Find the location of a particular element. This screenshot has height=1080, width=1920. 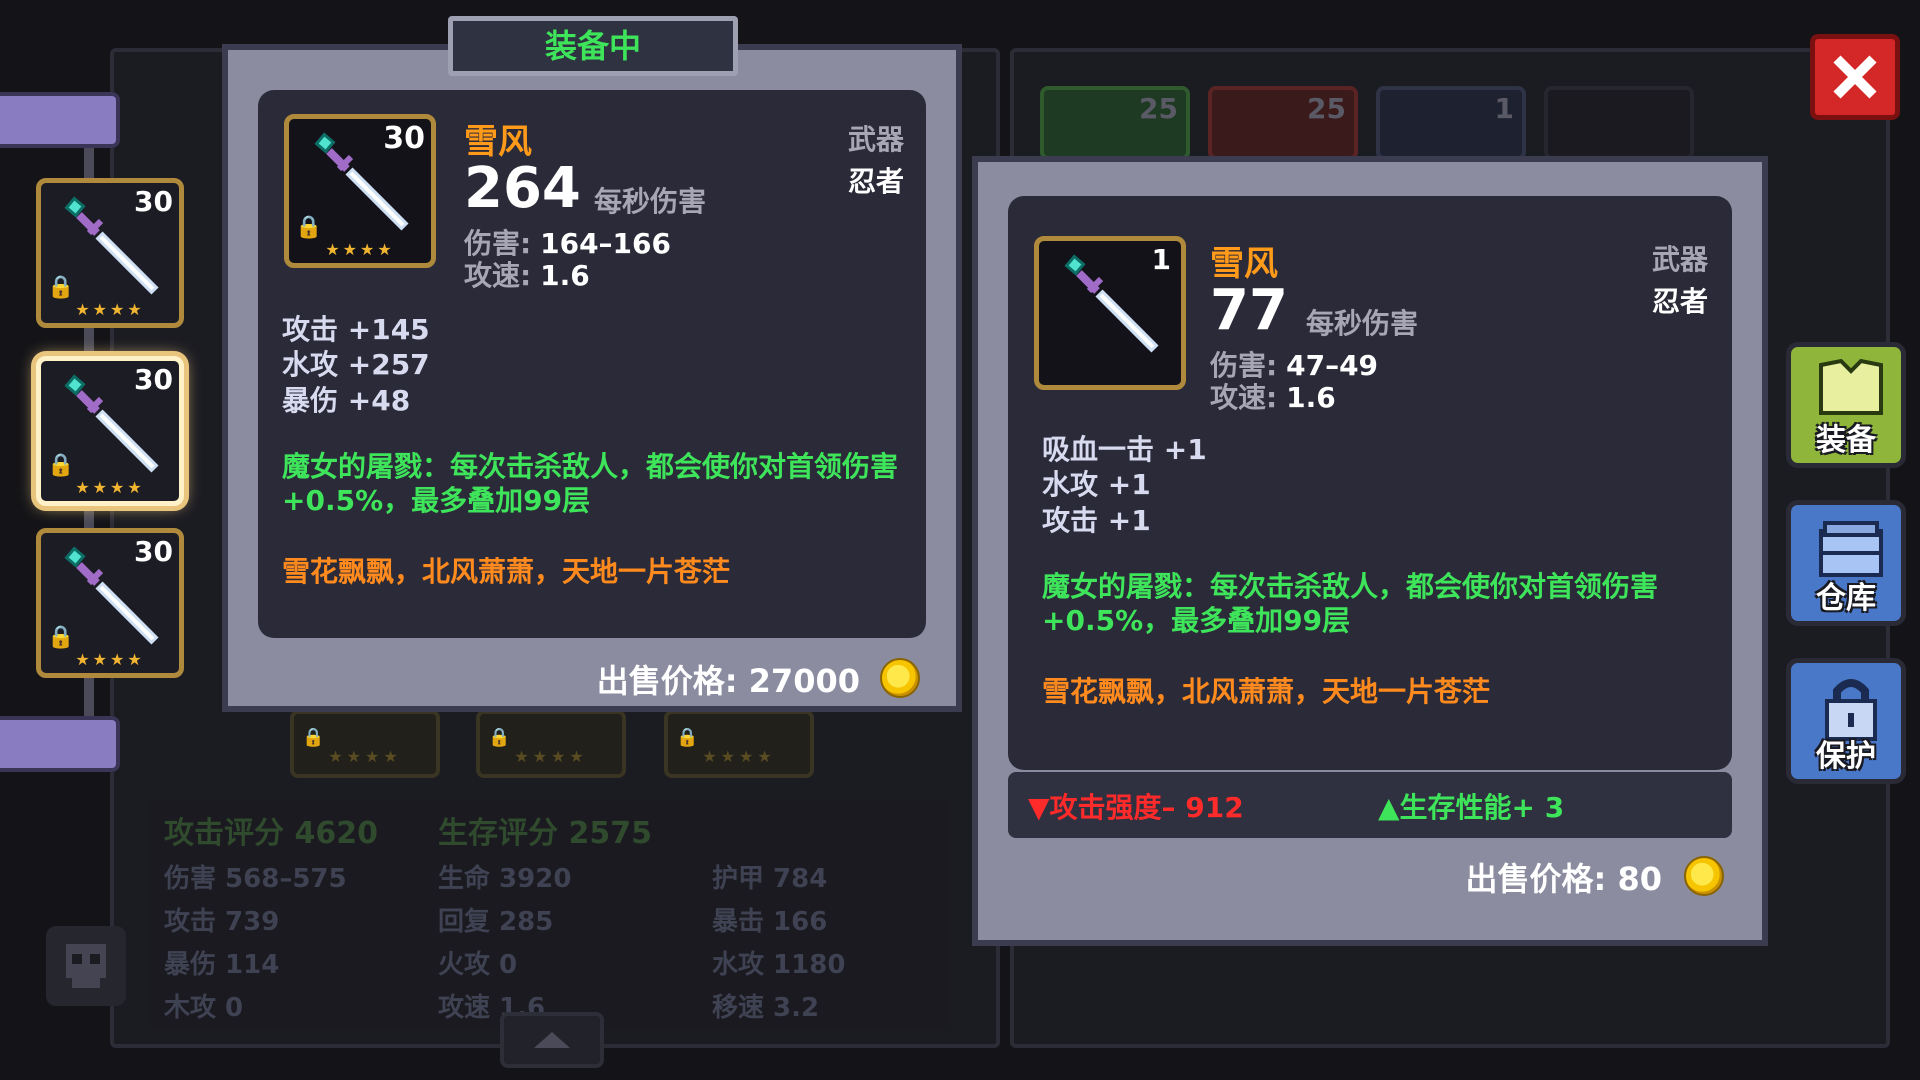

scroll-down-bar is located at coordinates (60, 744).